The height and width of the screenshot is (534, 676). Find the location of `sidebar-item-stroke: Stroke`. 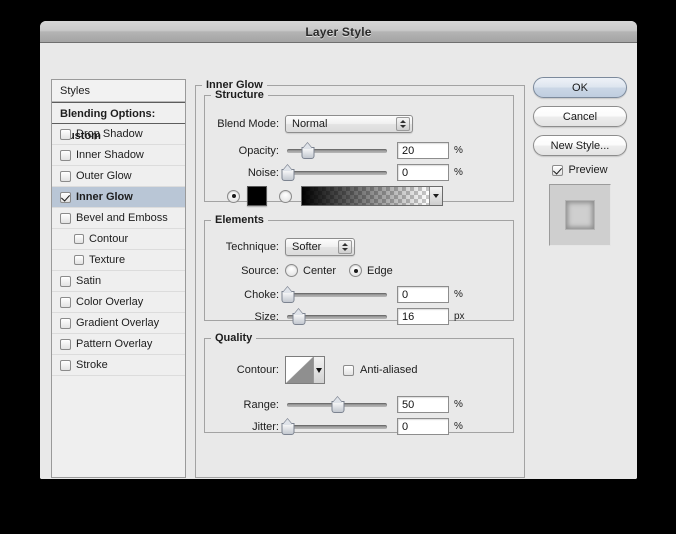

sidebar-item-stroke: Stroke is located at coordinates (118, 365).